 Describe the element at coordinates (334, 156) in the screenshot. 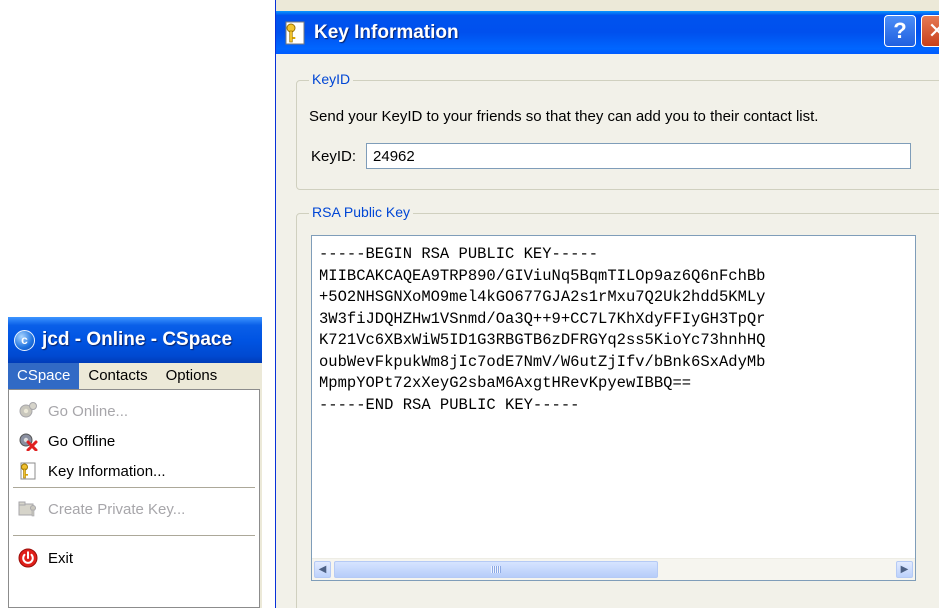

I see `keyid-field-label: KeyID:` at that location.